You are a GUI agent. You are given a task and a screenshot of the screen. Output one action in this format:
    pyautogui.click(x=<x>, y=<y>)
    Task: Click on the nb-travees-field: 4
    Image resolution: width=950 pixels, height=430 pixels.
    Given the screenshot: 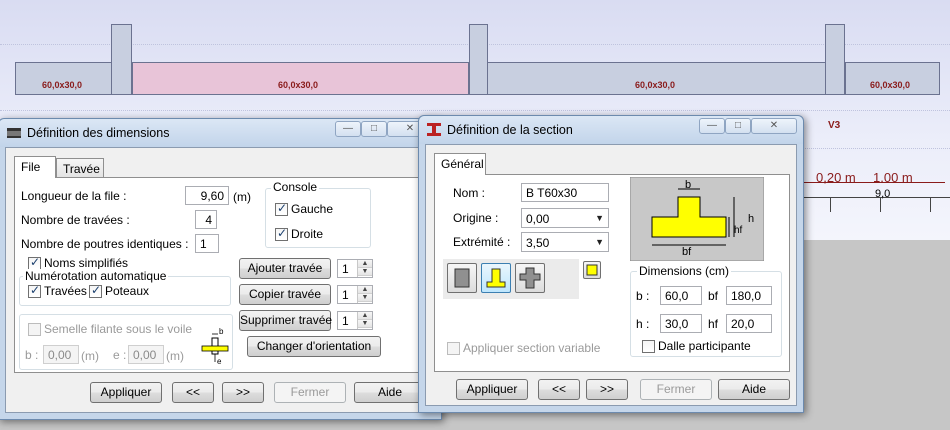 What is the action you would take?
    pyautogui.click(x=206, y=219)
    